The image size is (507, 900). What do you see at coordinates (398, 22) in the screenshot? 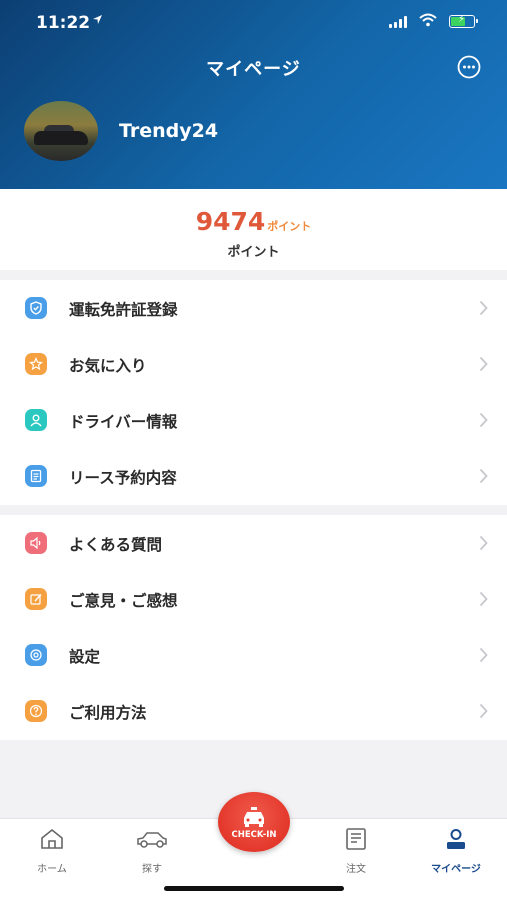
I see `signal-icon` at bounding box center [398, 22].